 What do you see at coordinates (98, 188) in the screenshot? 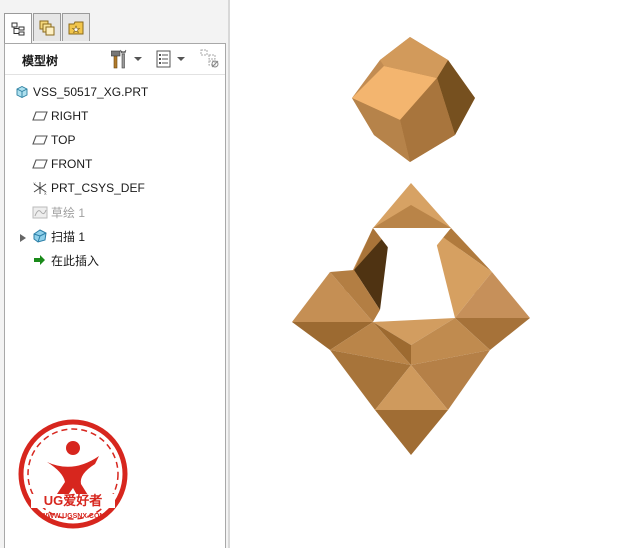
I see `tree-item-label: PRT_CSYS_DEF` at bounding box center [98, 188].